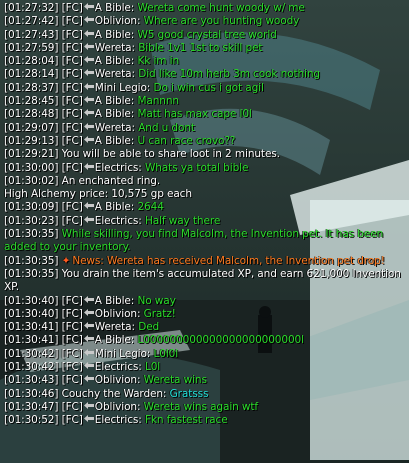 Image resolution: width=409 pixels, height=463 pixels. Describe the element at coordinates (150, 207) in the screenshot. I see `message-text: 2644` at that location.